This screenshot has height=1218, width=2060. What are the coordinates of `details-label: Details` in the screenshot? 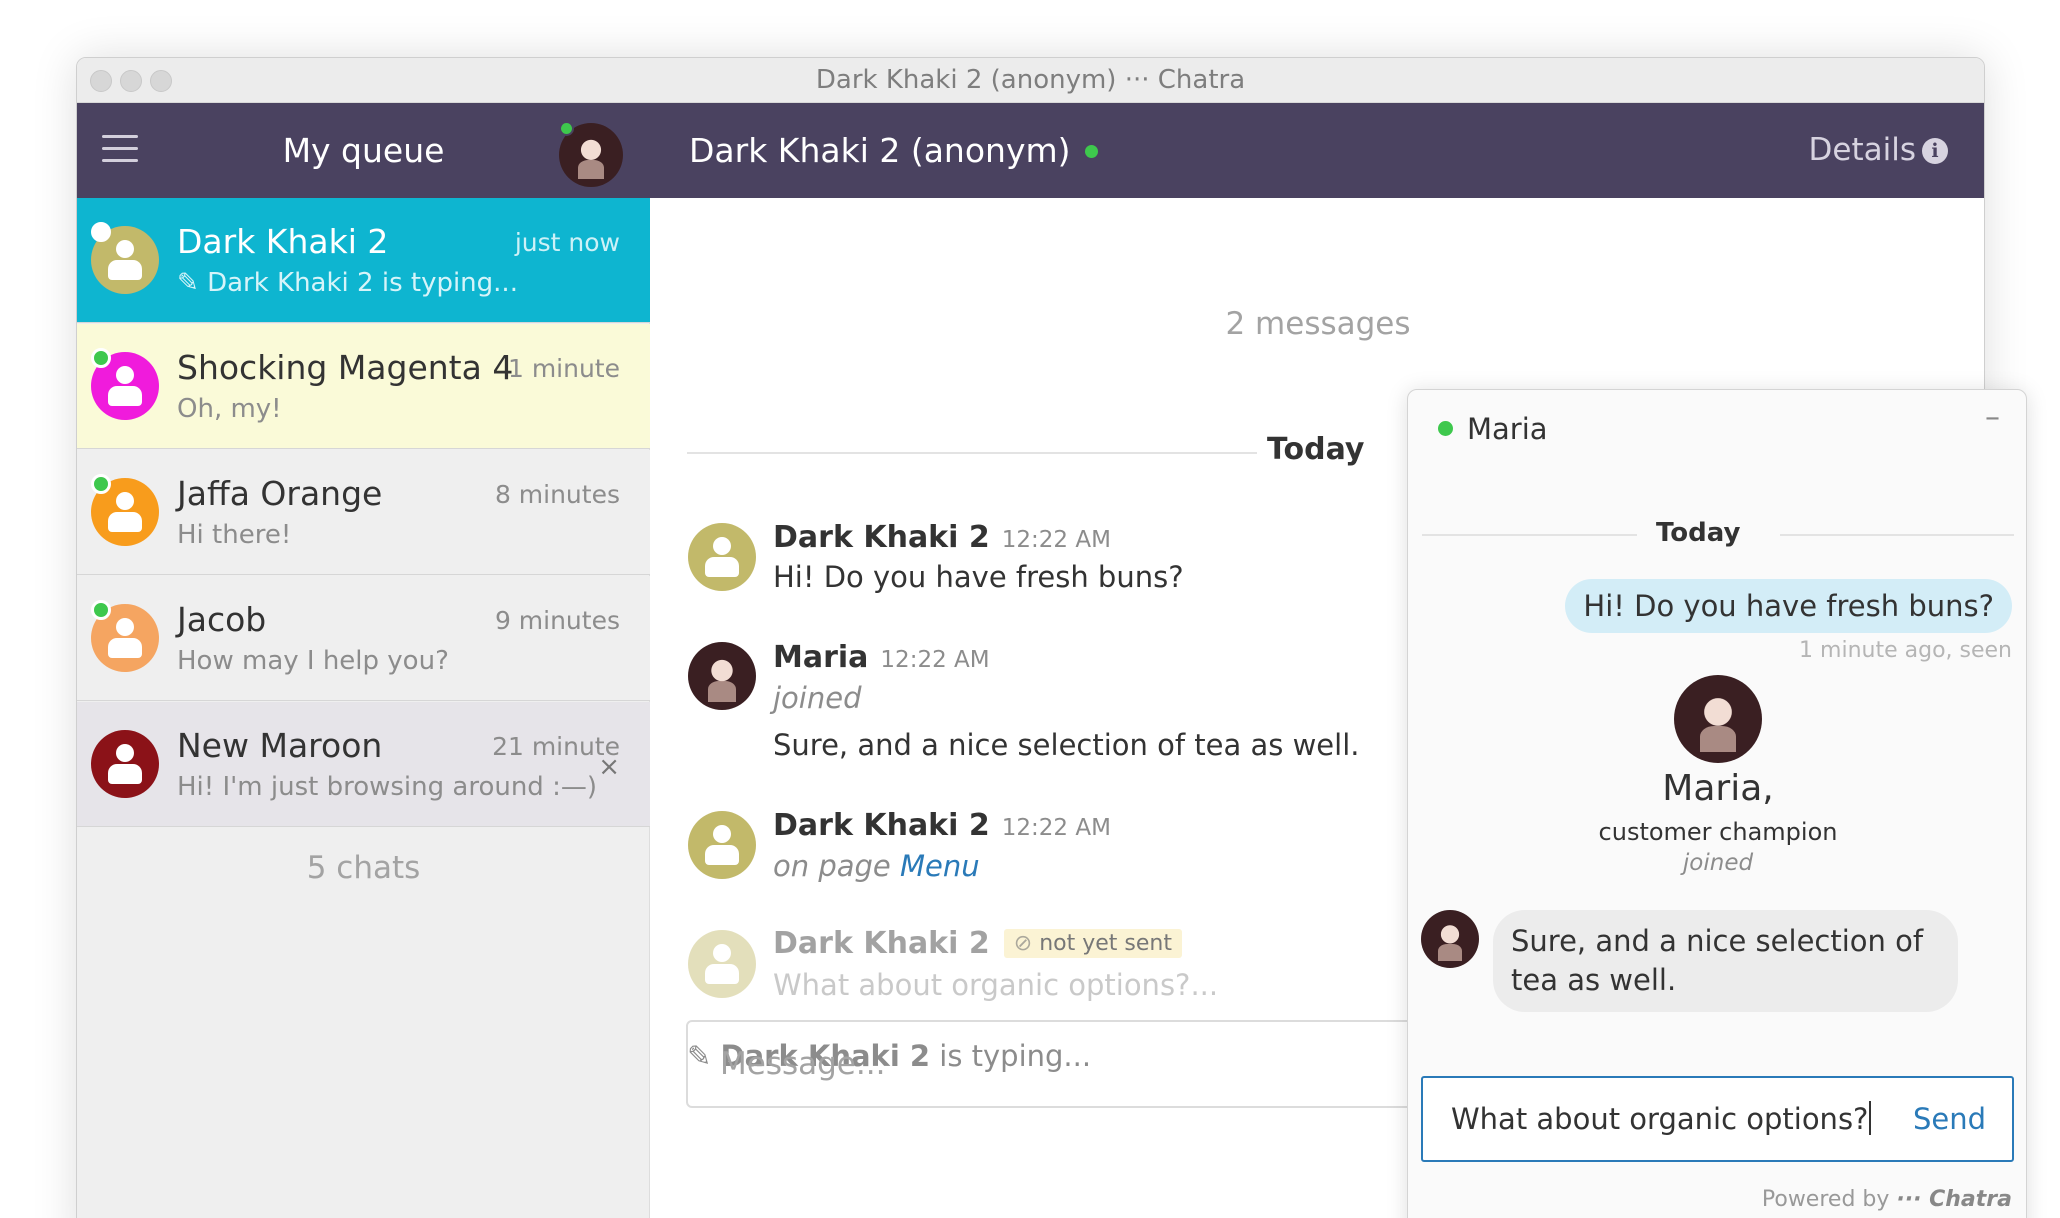 It's located at (1862, 150).